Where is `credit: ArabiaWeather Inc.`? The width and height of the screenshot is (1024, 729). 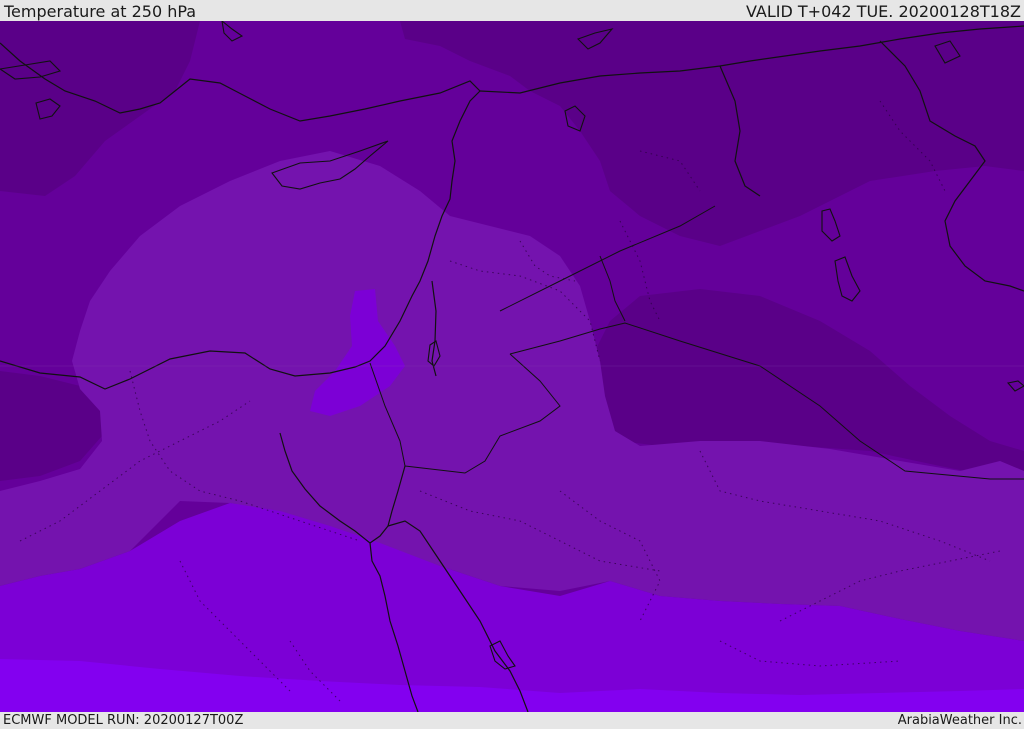 credit: ArabiaWeather Inc. is located at coordinates (959, 720).